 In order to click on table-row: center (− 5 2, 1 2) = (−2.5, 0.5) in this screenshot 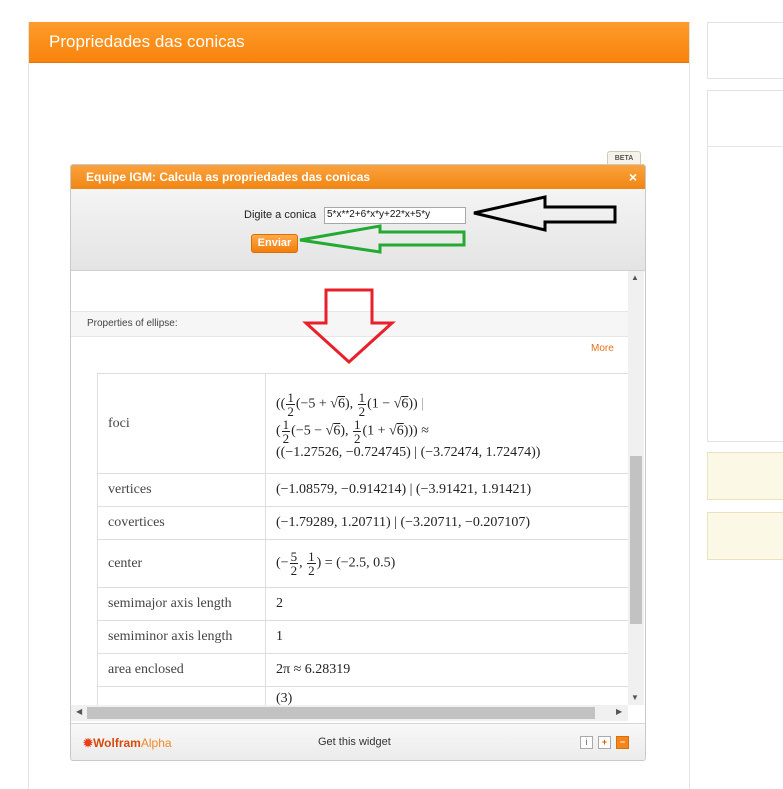, I will do `click(362, 563)`.